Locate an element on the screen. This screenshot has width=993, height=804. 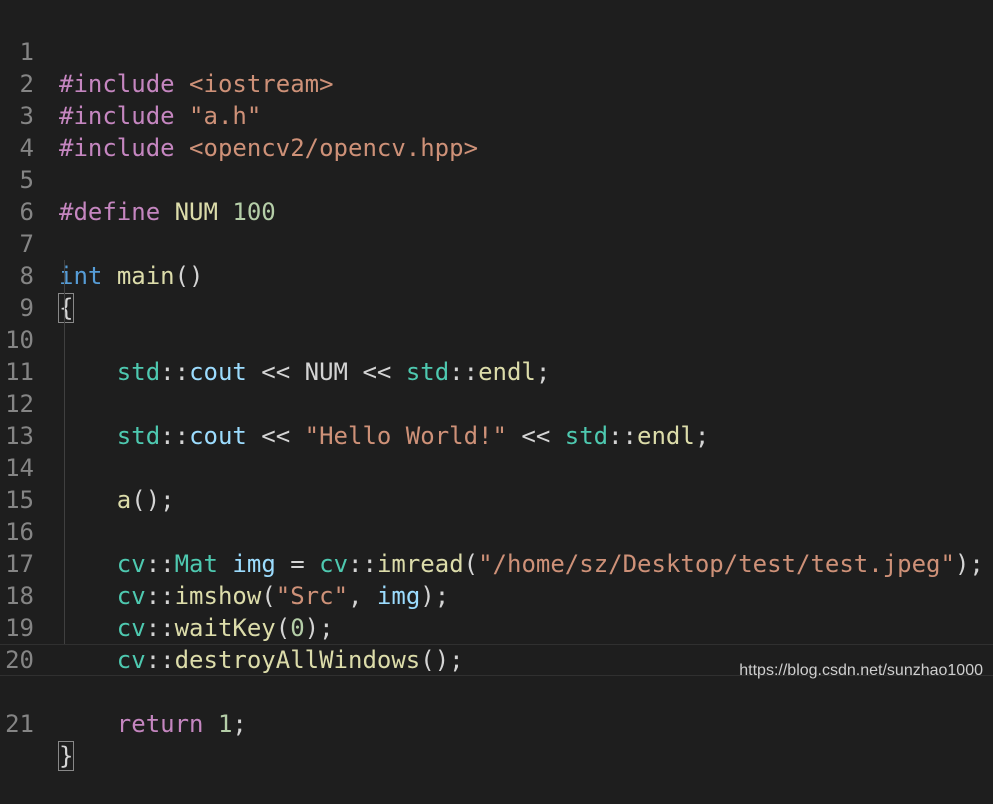
line-number: 21 is located at coordinates (19, 724).